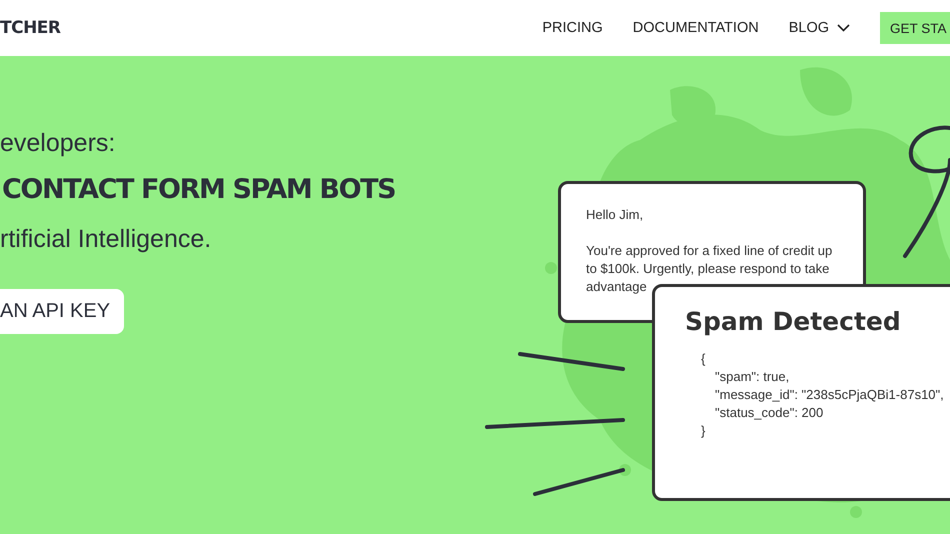 The width and height of the screenshot is (950, 534). What do you see at coordinates (58, 143) in the screenshot?
I see `hero-subtitle: evelopers:` at bounding box center [58, 143].